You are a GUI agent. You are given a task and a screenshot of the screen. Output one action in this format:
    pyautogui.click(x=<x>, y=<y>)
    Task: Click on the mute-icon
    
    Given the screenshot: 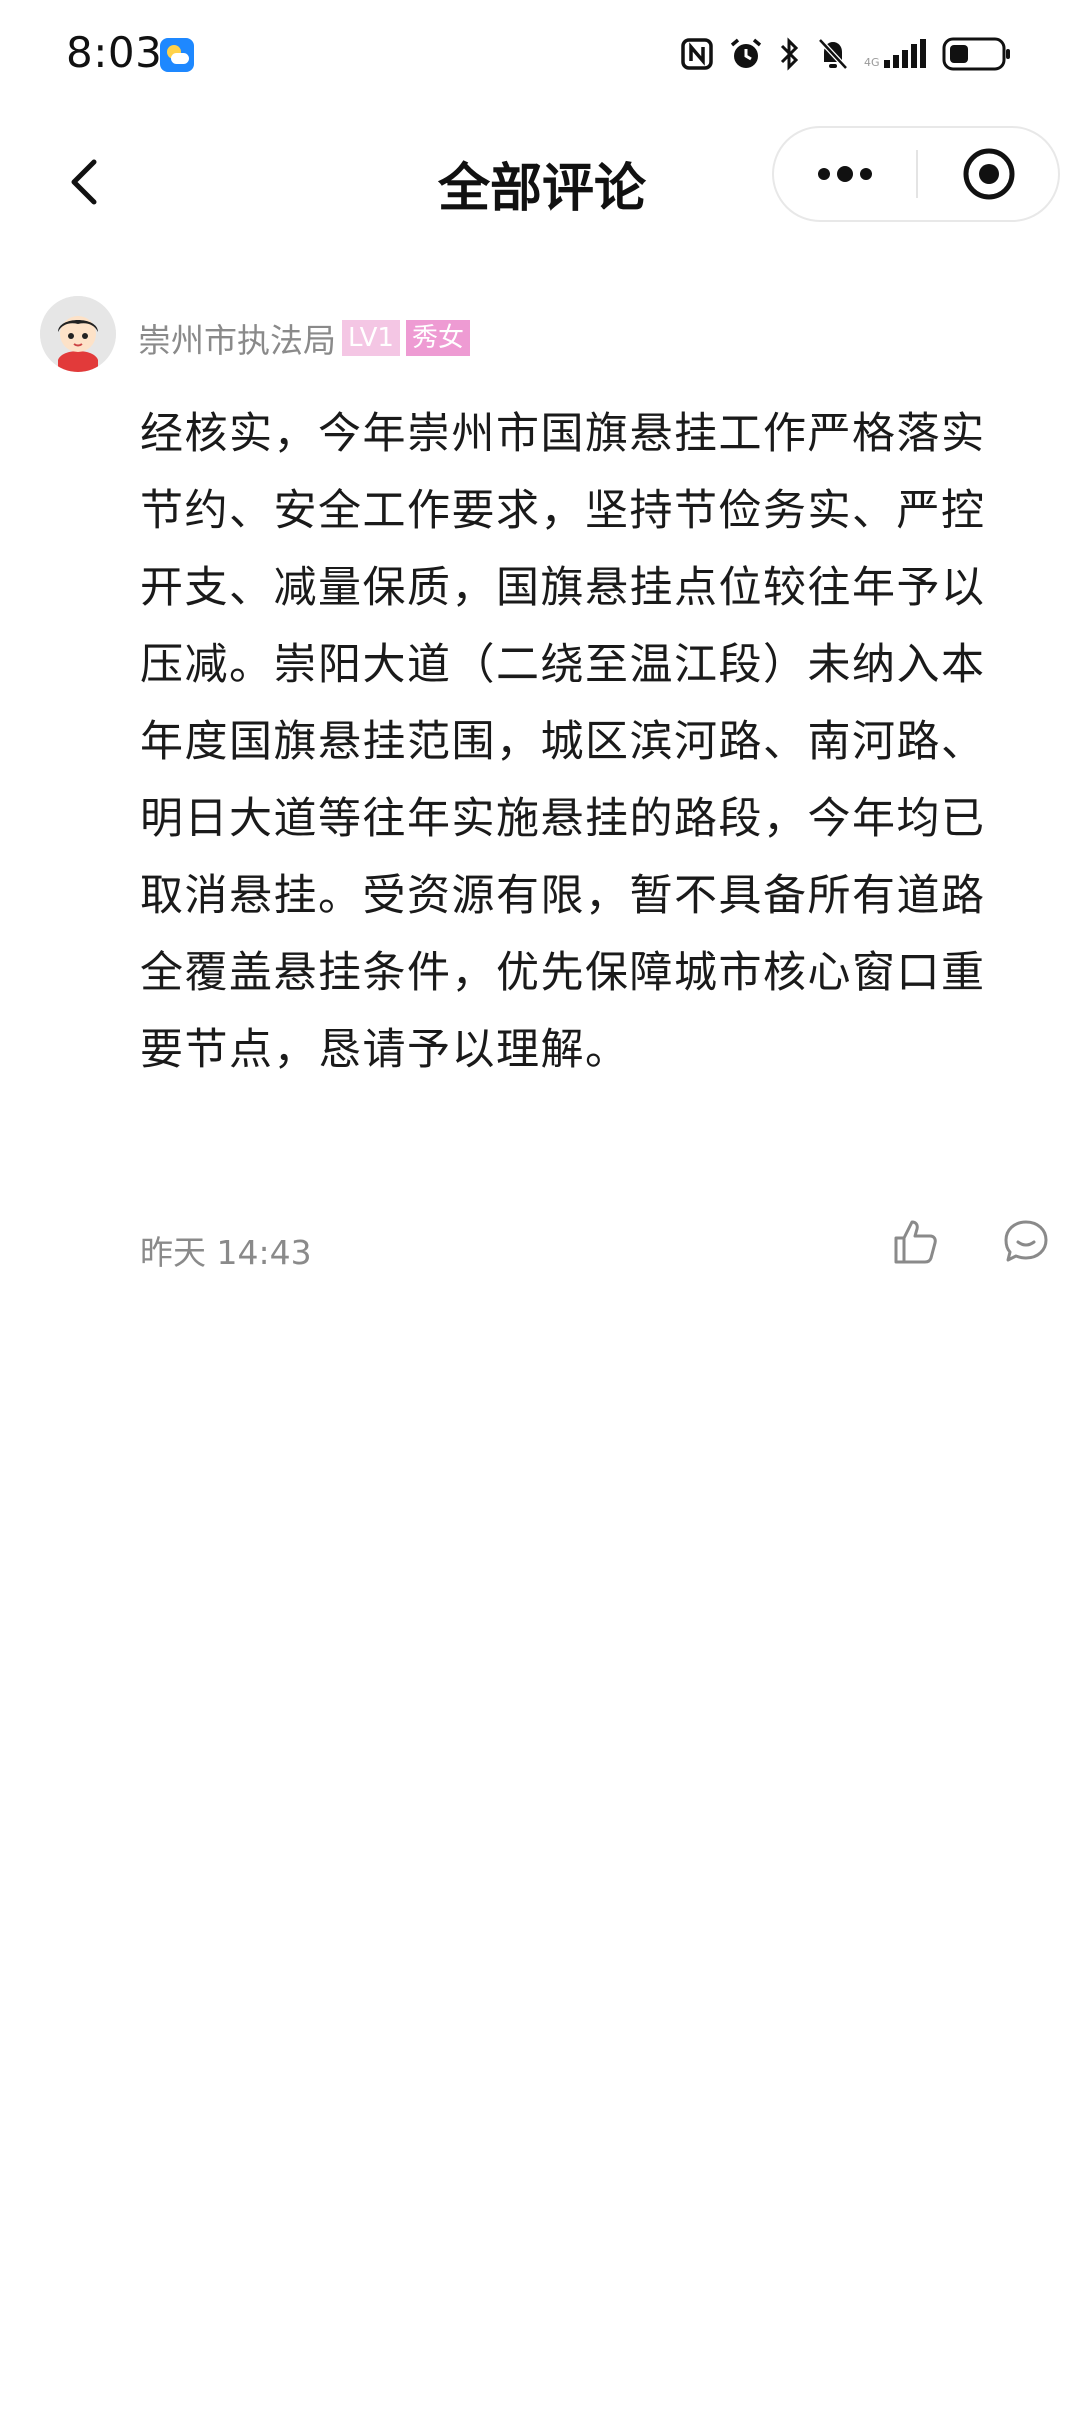 What is the action you would take?
    pyautogui.click(x=833, y=54)
    